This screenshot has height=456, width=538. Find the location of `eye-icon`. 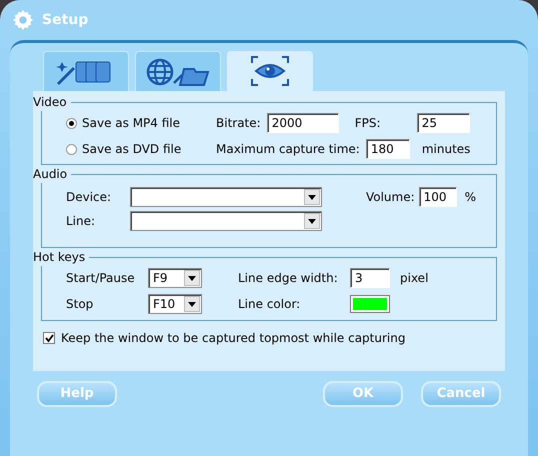

eye-icon is located at coordinates (270, 71).